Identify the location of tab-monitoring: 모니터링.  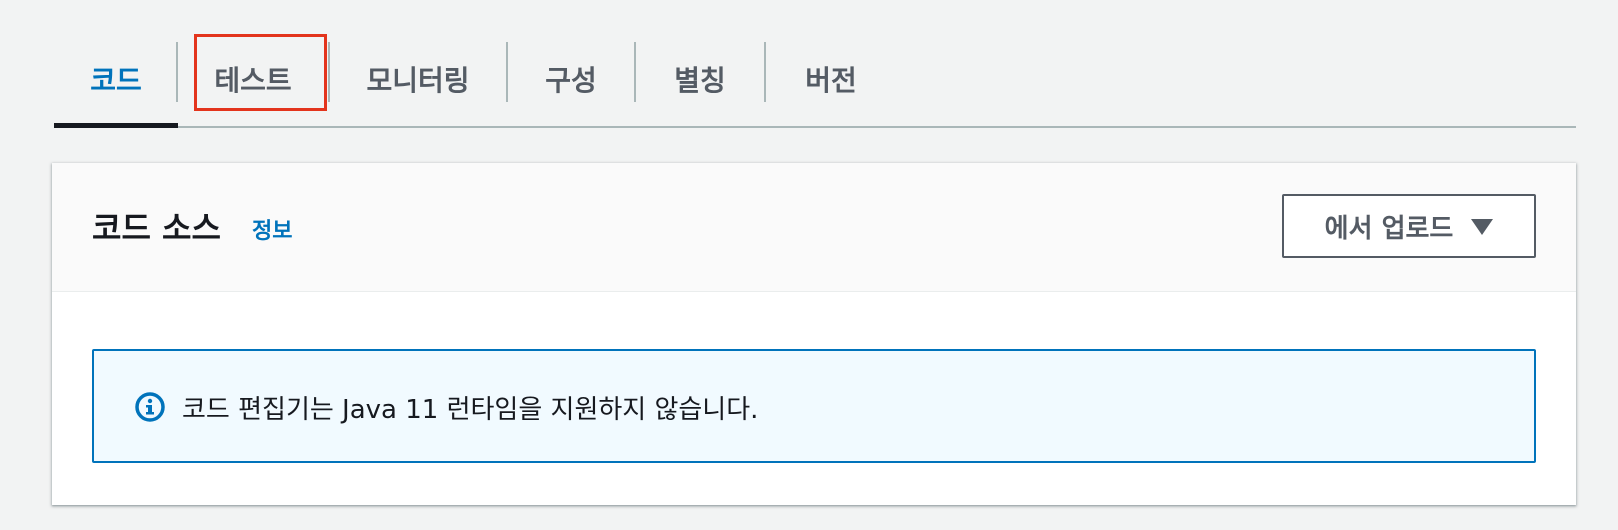
(418, 79).